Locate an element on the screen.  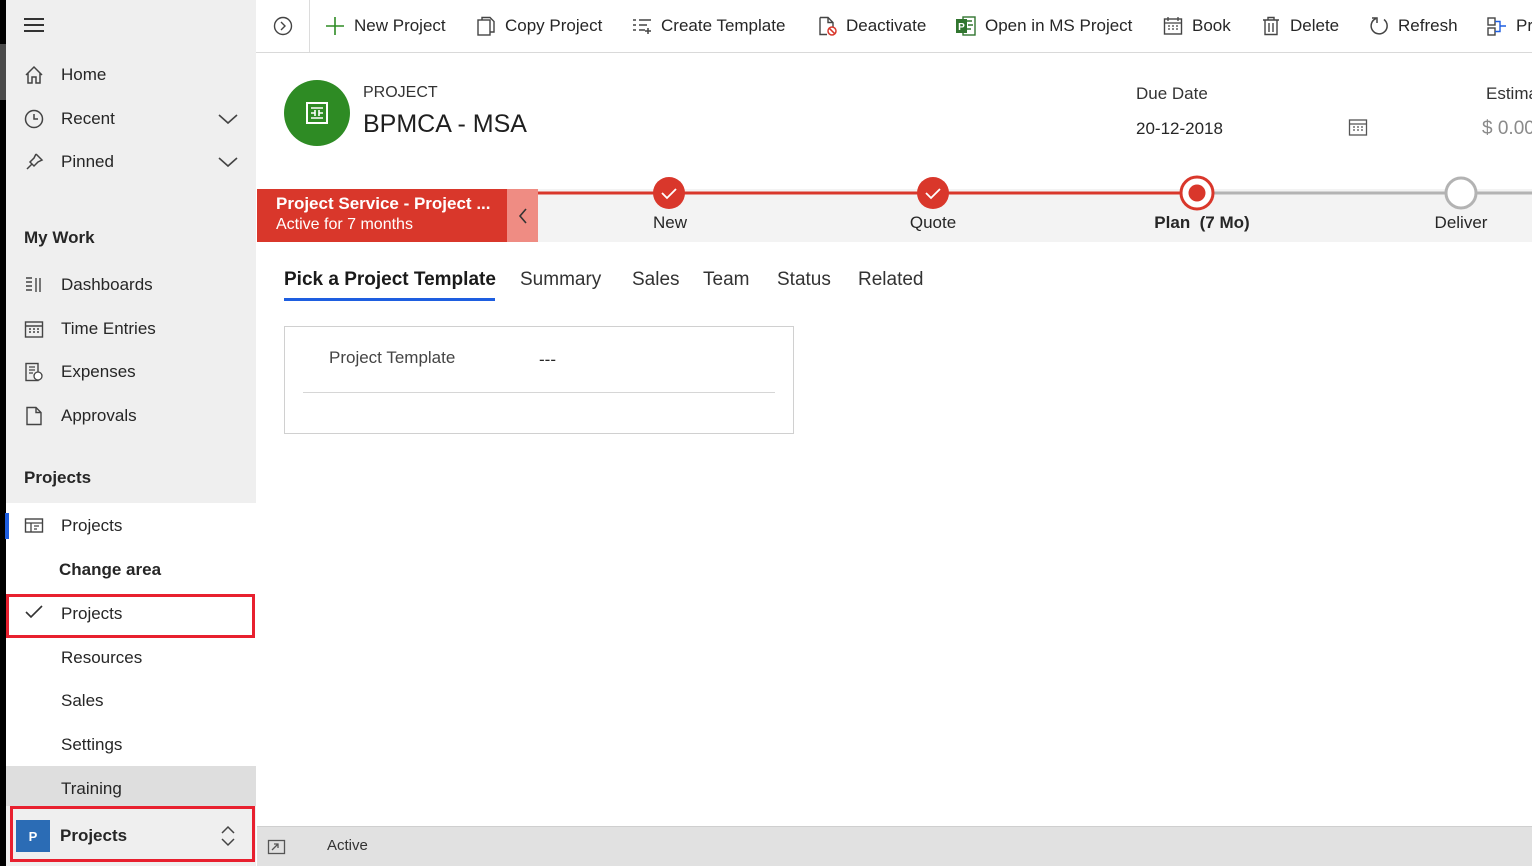
stage-quote-marker is located at coordinates (933, 193).